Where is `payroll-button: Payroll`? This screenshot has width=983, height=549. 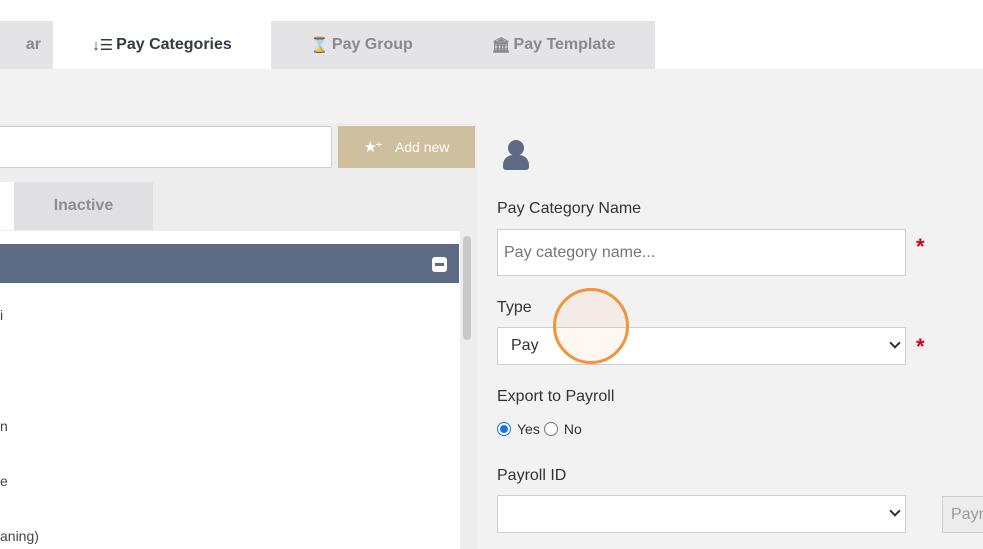 payroll-button: Payroll is located at coordinates (962, 514).